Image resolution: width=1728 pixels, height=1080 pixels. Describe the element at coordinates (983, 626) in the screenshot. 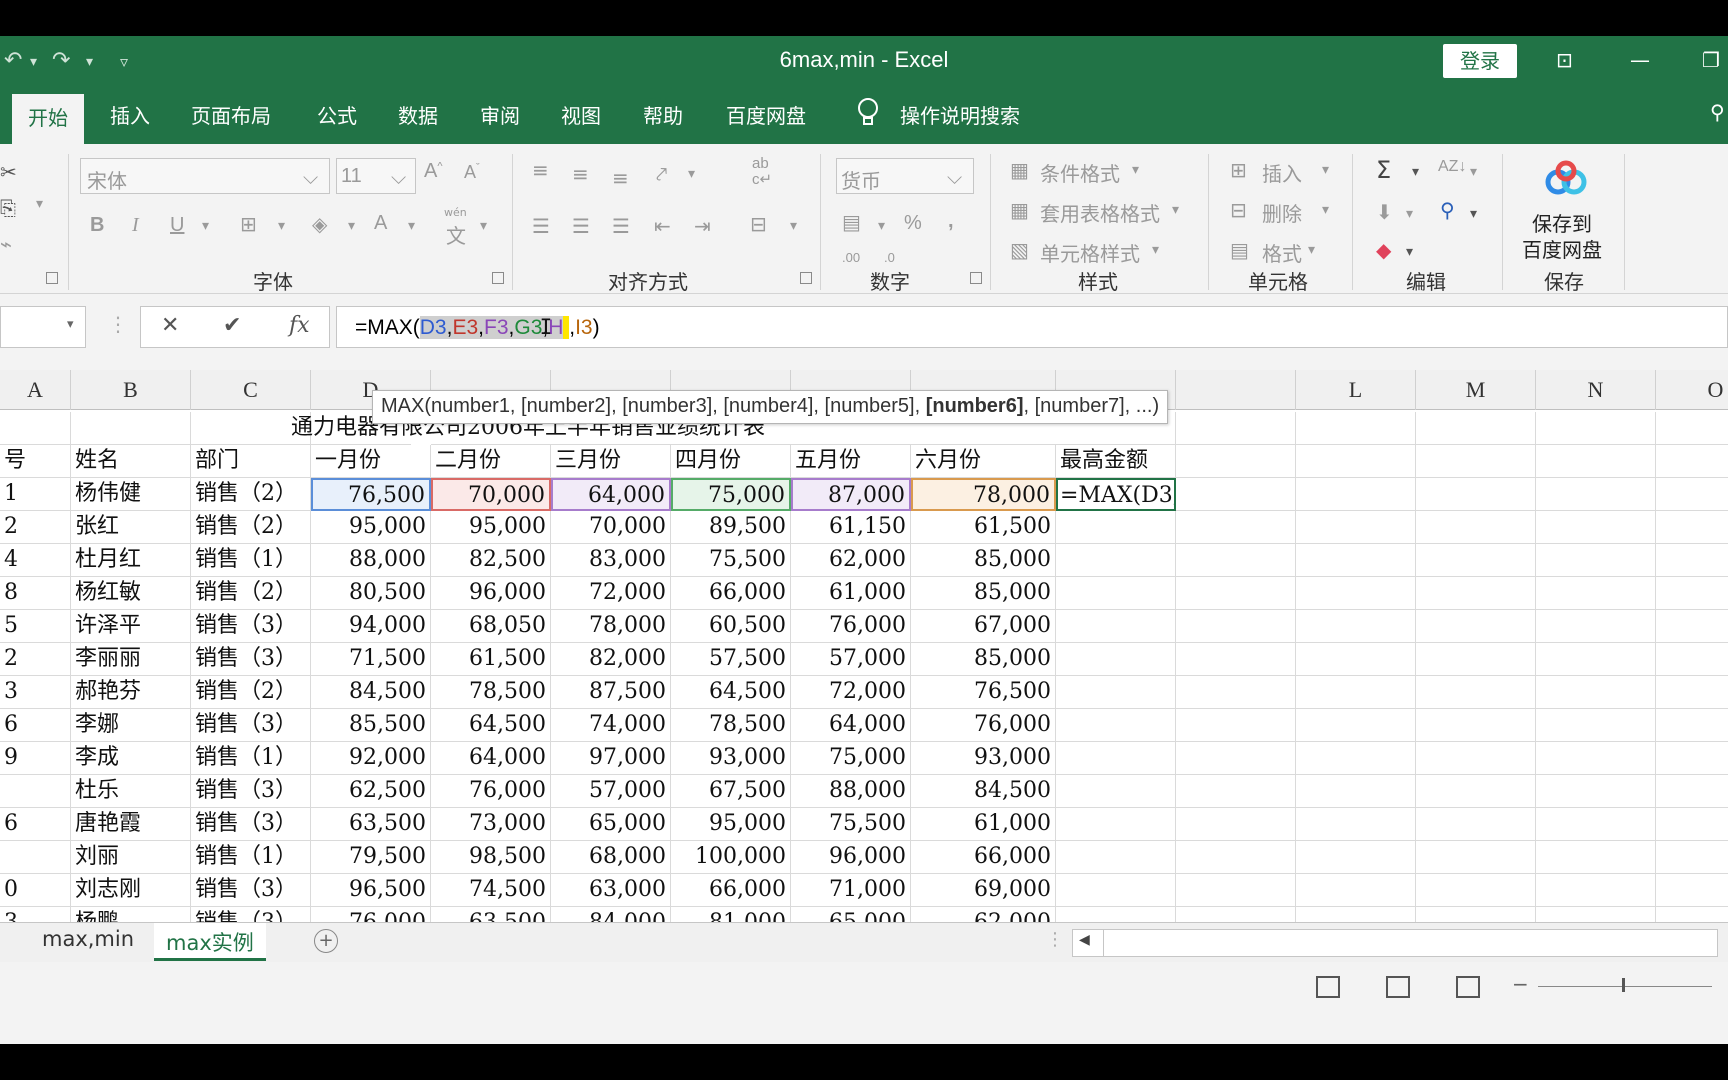

I see `grid-cell: 67,000` at that location.